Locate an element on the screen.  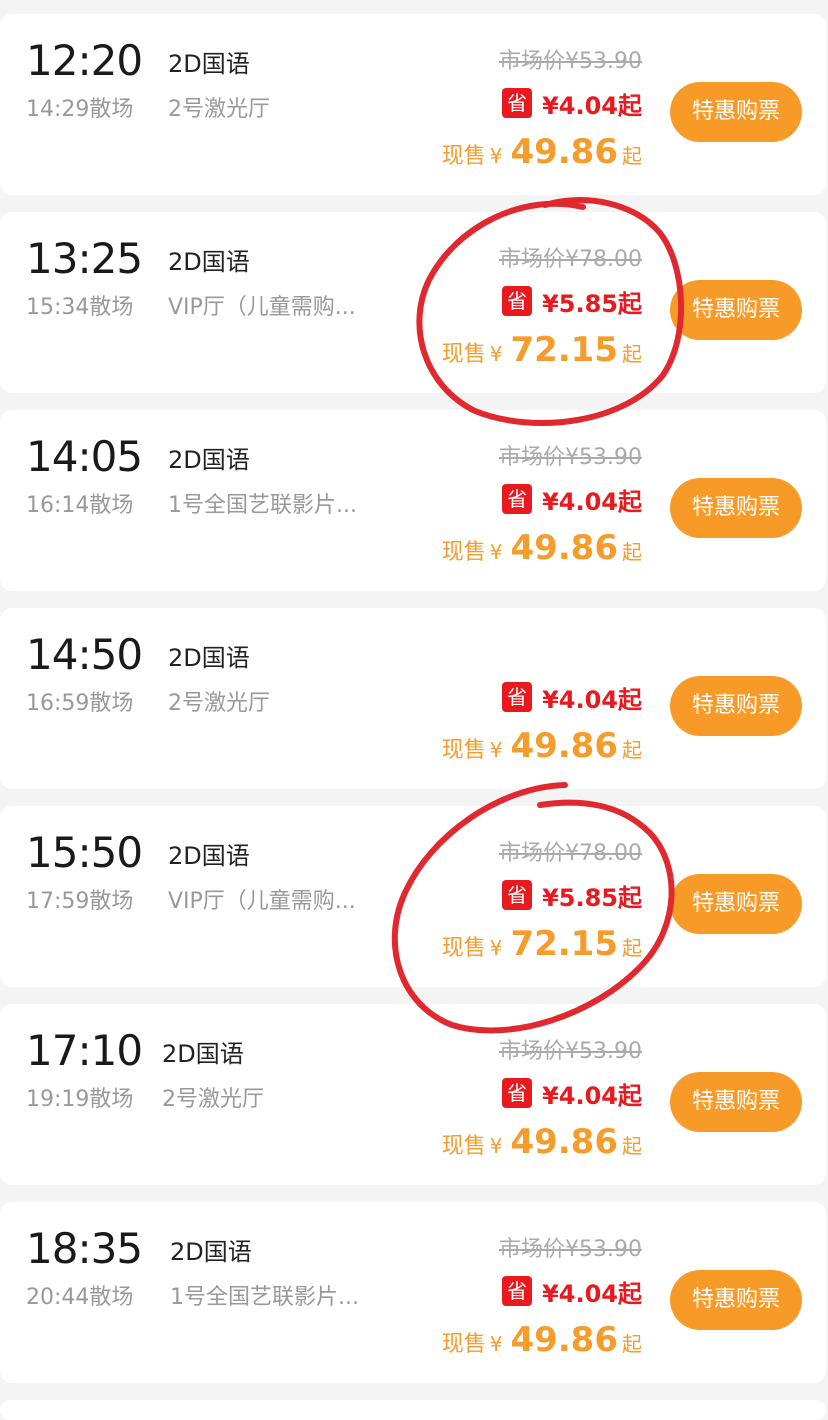
start-time: 18:35 is located at coordinates (84, 1248).